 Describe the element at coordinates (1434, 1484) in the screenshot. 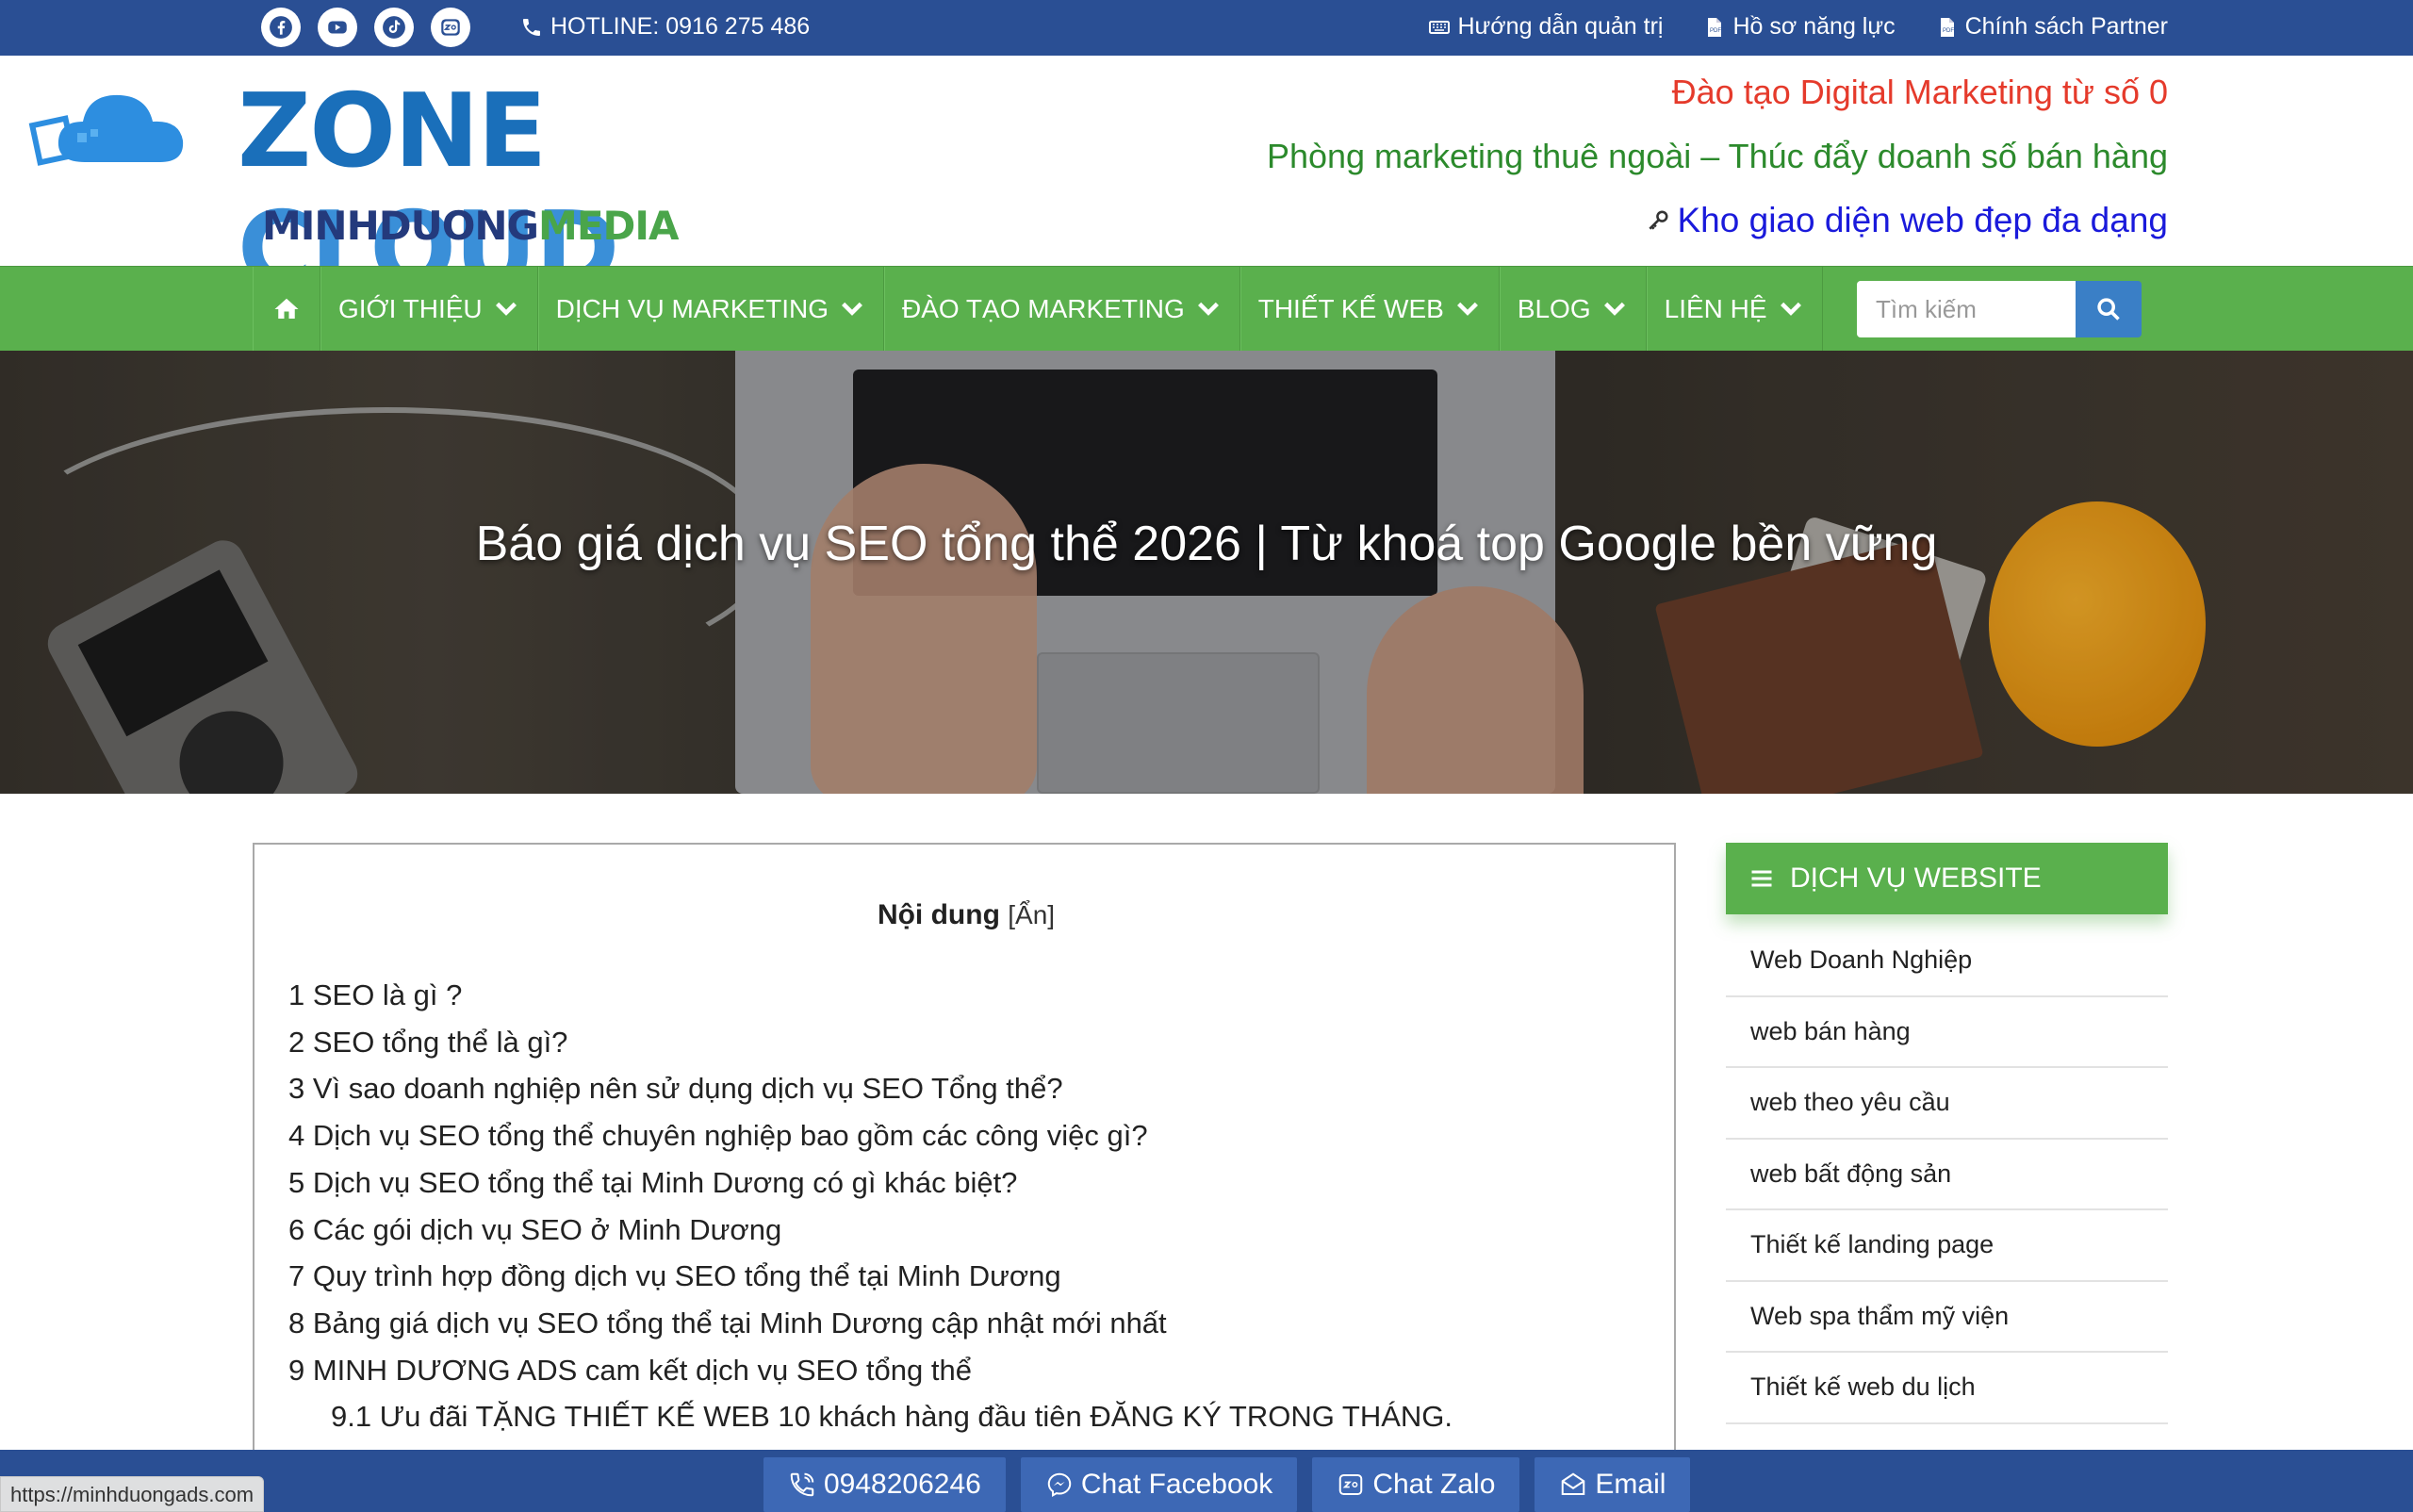

I see `chat-zalo-label: Chat Zalo` at that location.